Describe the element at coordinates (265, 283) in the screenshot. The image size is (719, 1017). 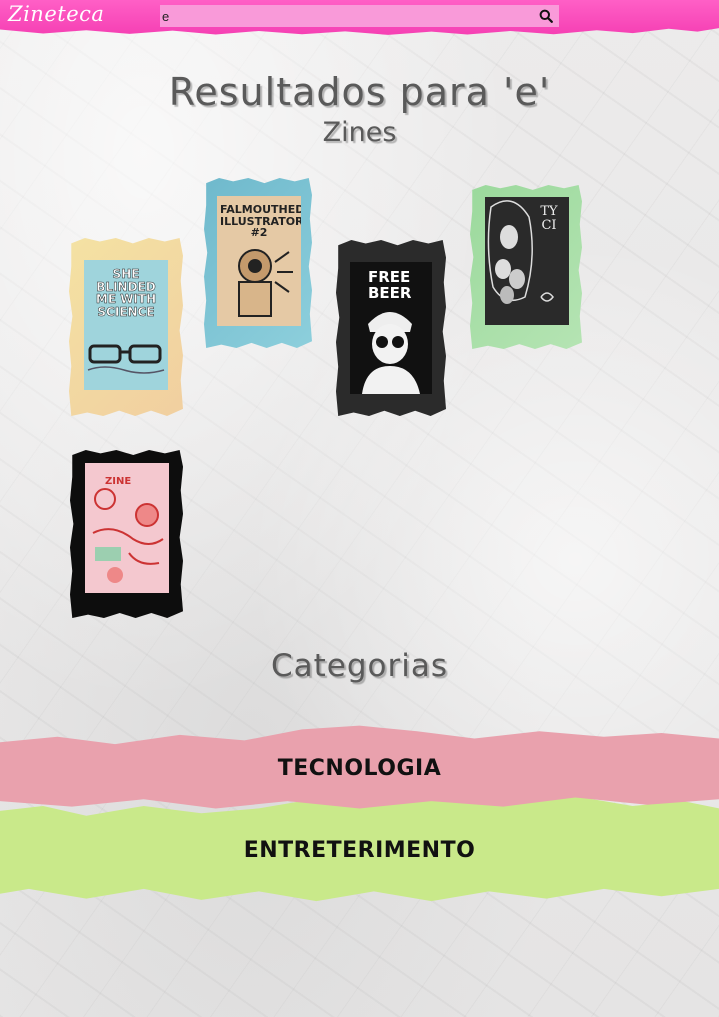
I see `diver-illustration` at that location.